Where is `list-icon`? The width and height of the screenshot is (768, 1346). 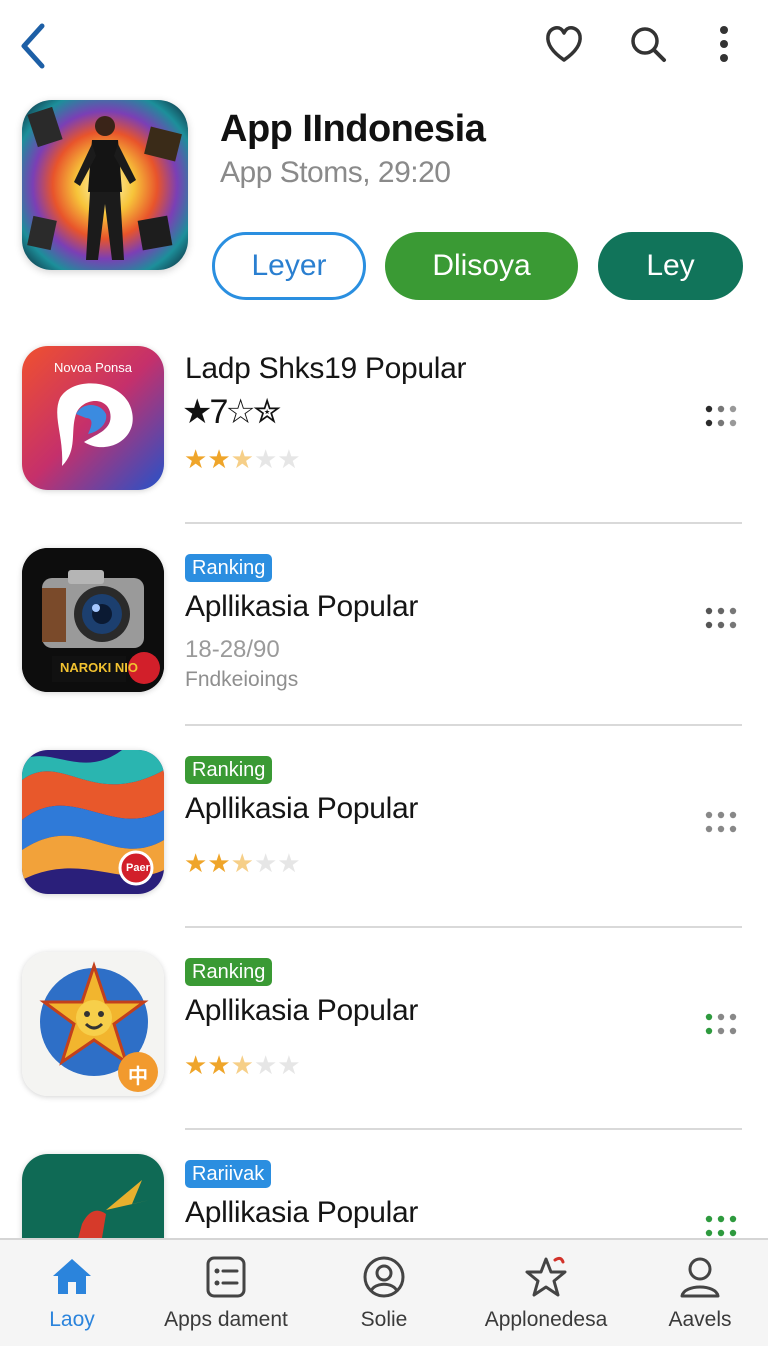 list-icon is located at coordinates (226, 1277).